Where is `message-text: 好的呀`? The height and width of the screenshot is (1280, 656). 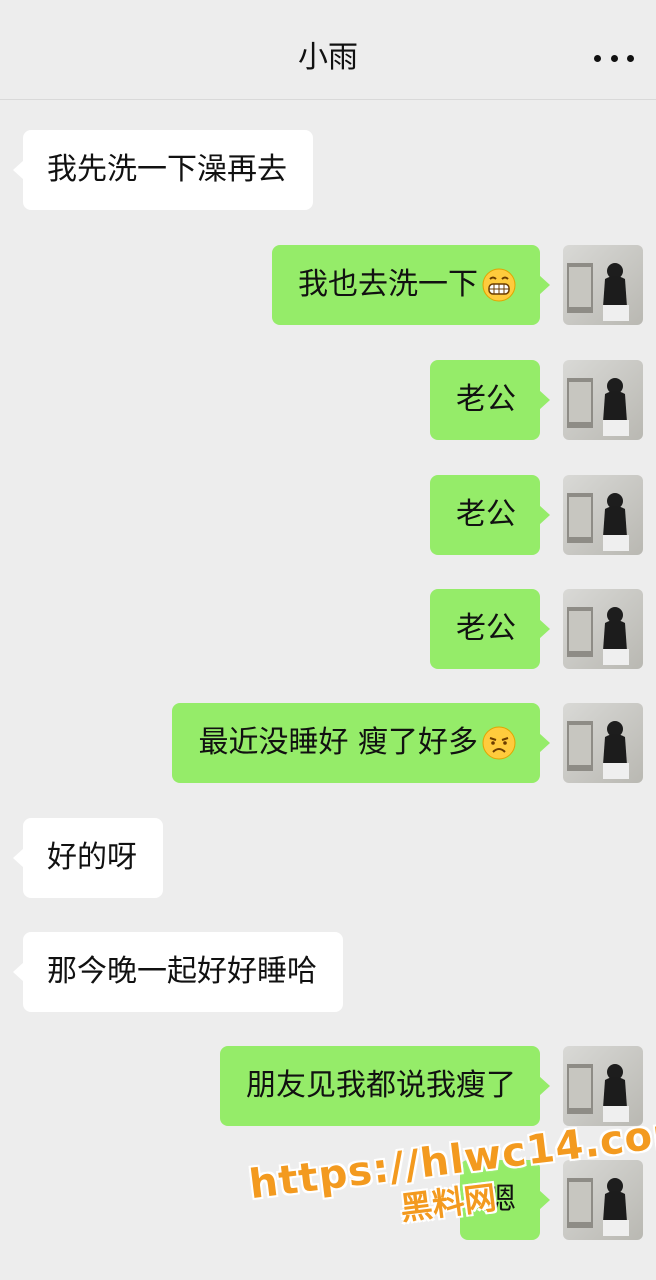
message-text: 好的呀 is located at coordinates (92, 857).